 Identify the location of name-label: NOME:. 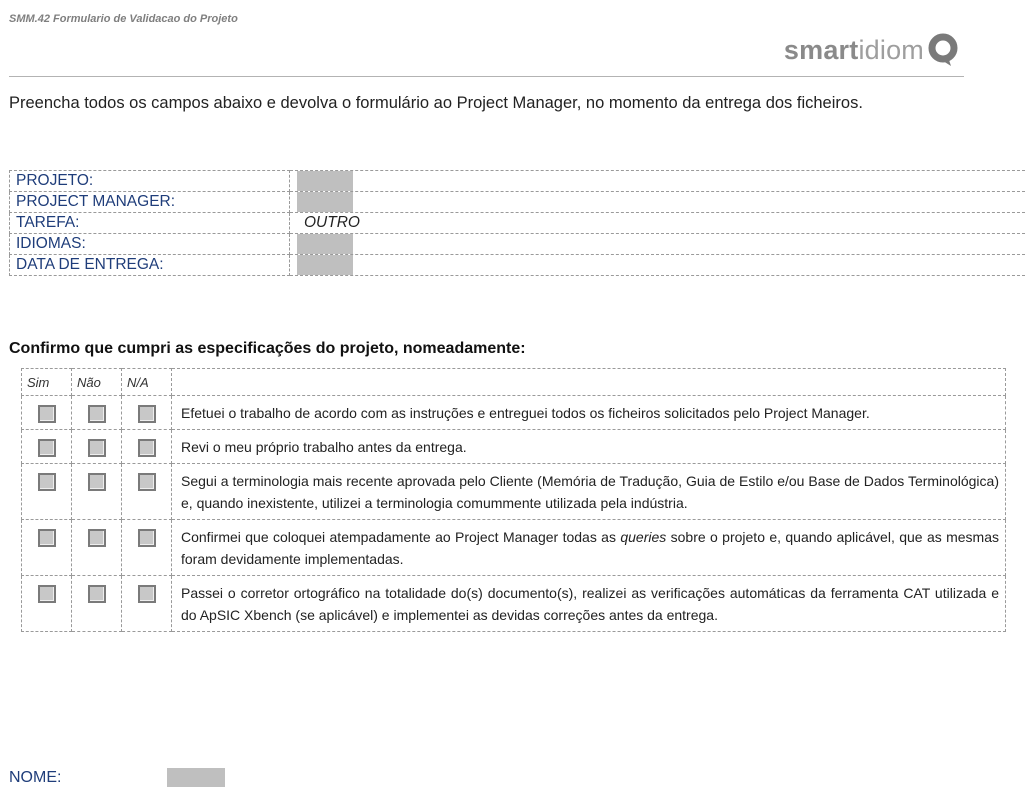
(35, 777).